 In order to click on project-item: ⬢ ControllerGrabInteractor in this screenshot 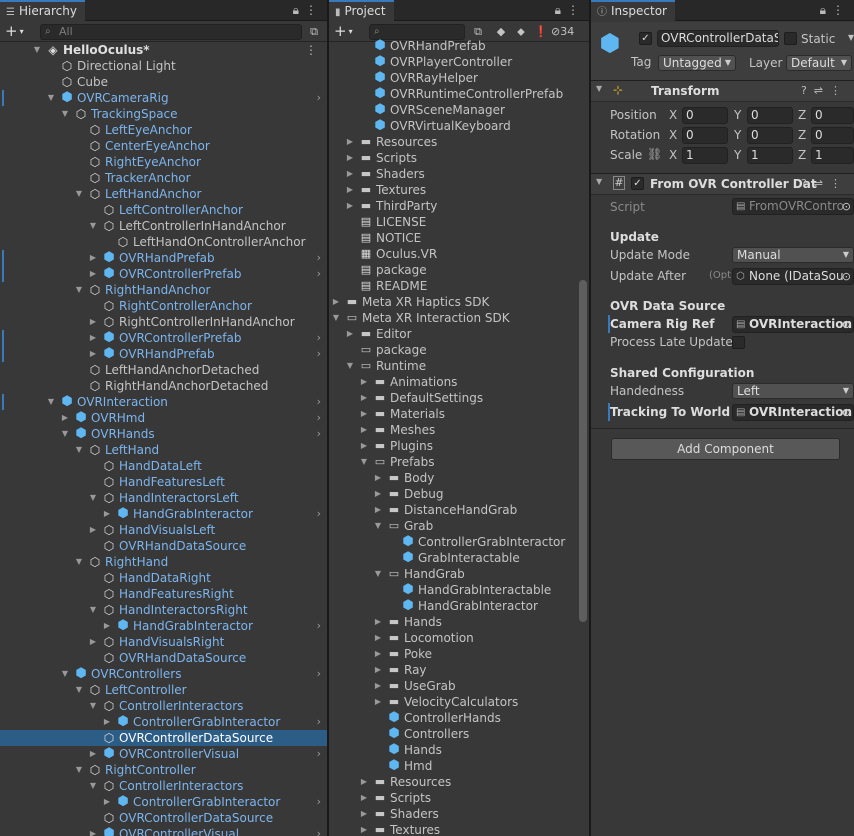, I will do `click(459, 542)`.